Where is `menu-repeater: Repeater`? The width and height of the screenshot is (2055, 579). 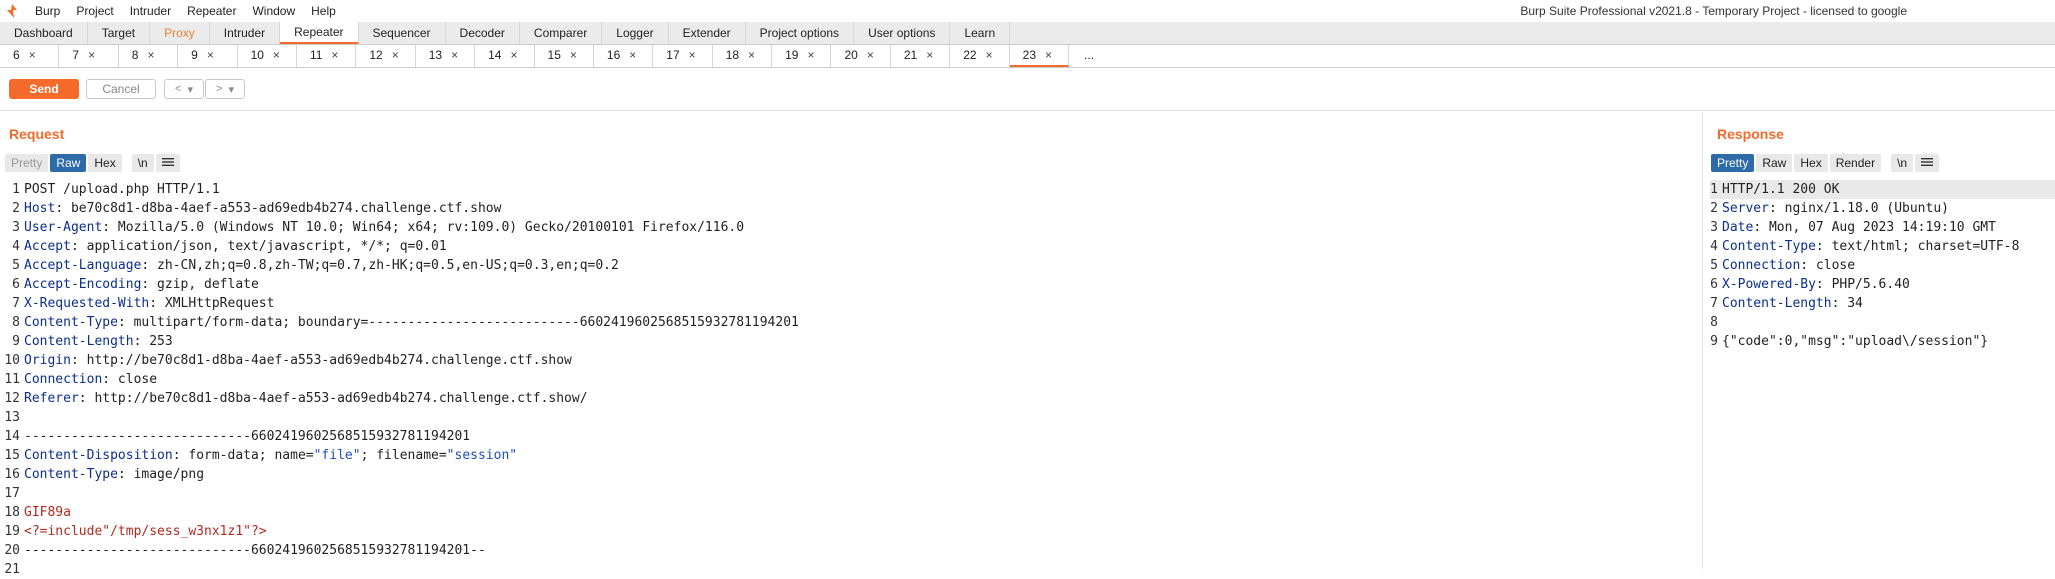
menu-repeater: Repeater is located at coordinates (211, 11).